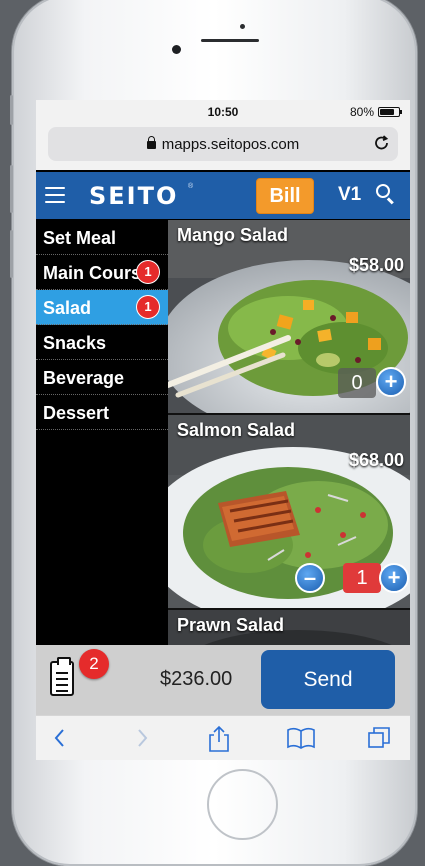 The height and width of the screenshot is (866, 425). What do you see at coordinates (310, 578) in the screenshot?
I see `minus-icon: –` at bounding box center [310, 578].